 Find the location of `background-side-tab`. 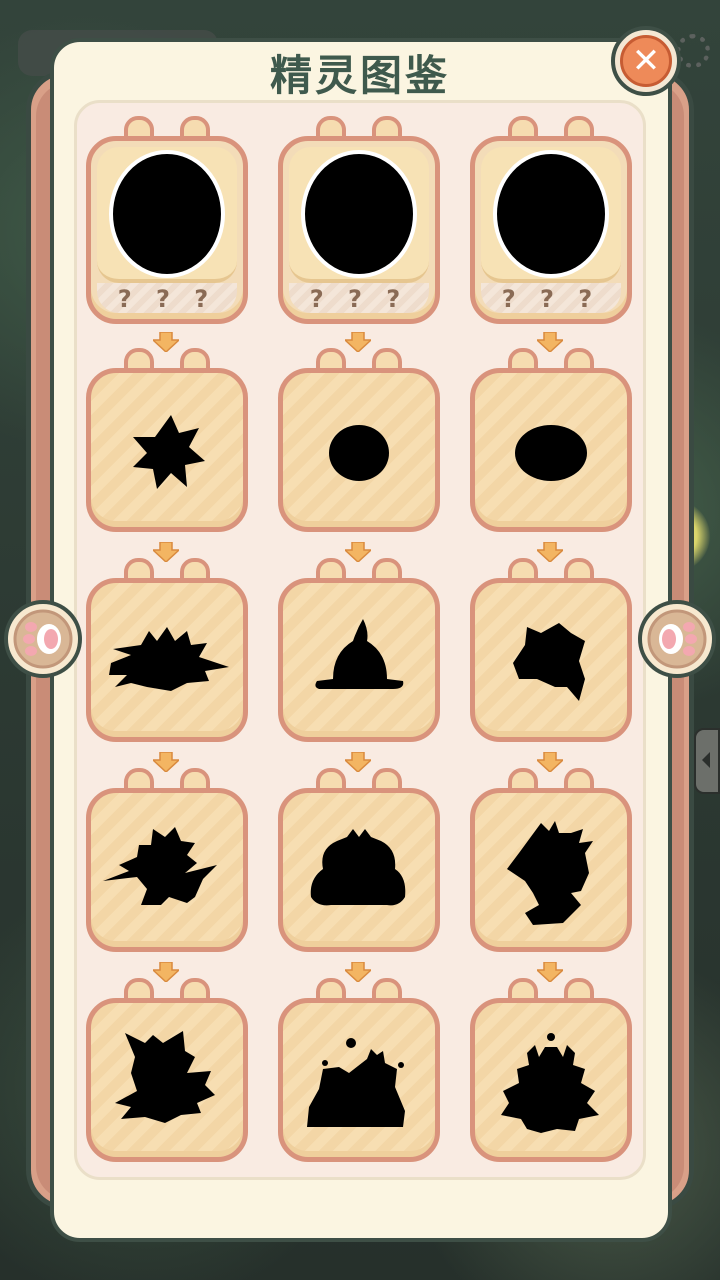

background-side-tab is located at coordinates (707, 761).